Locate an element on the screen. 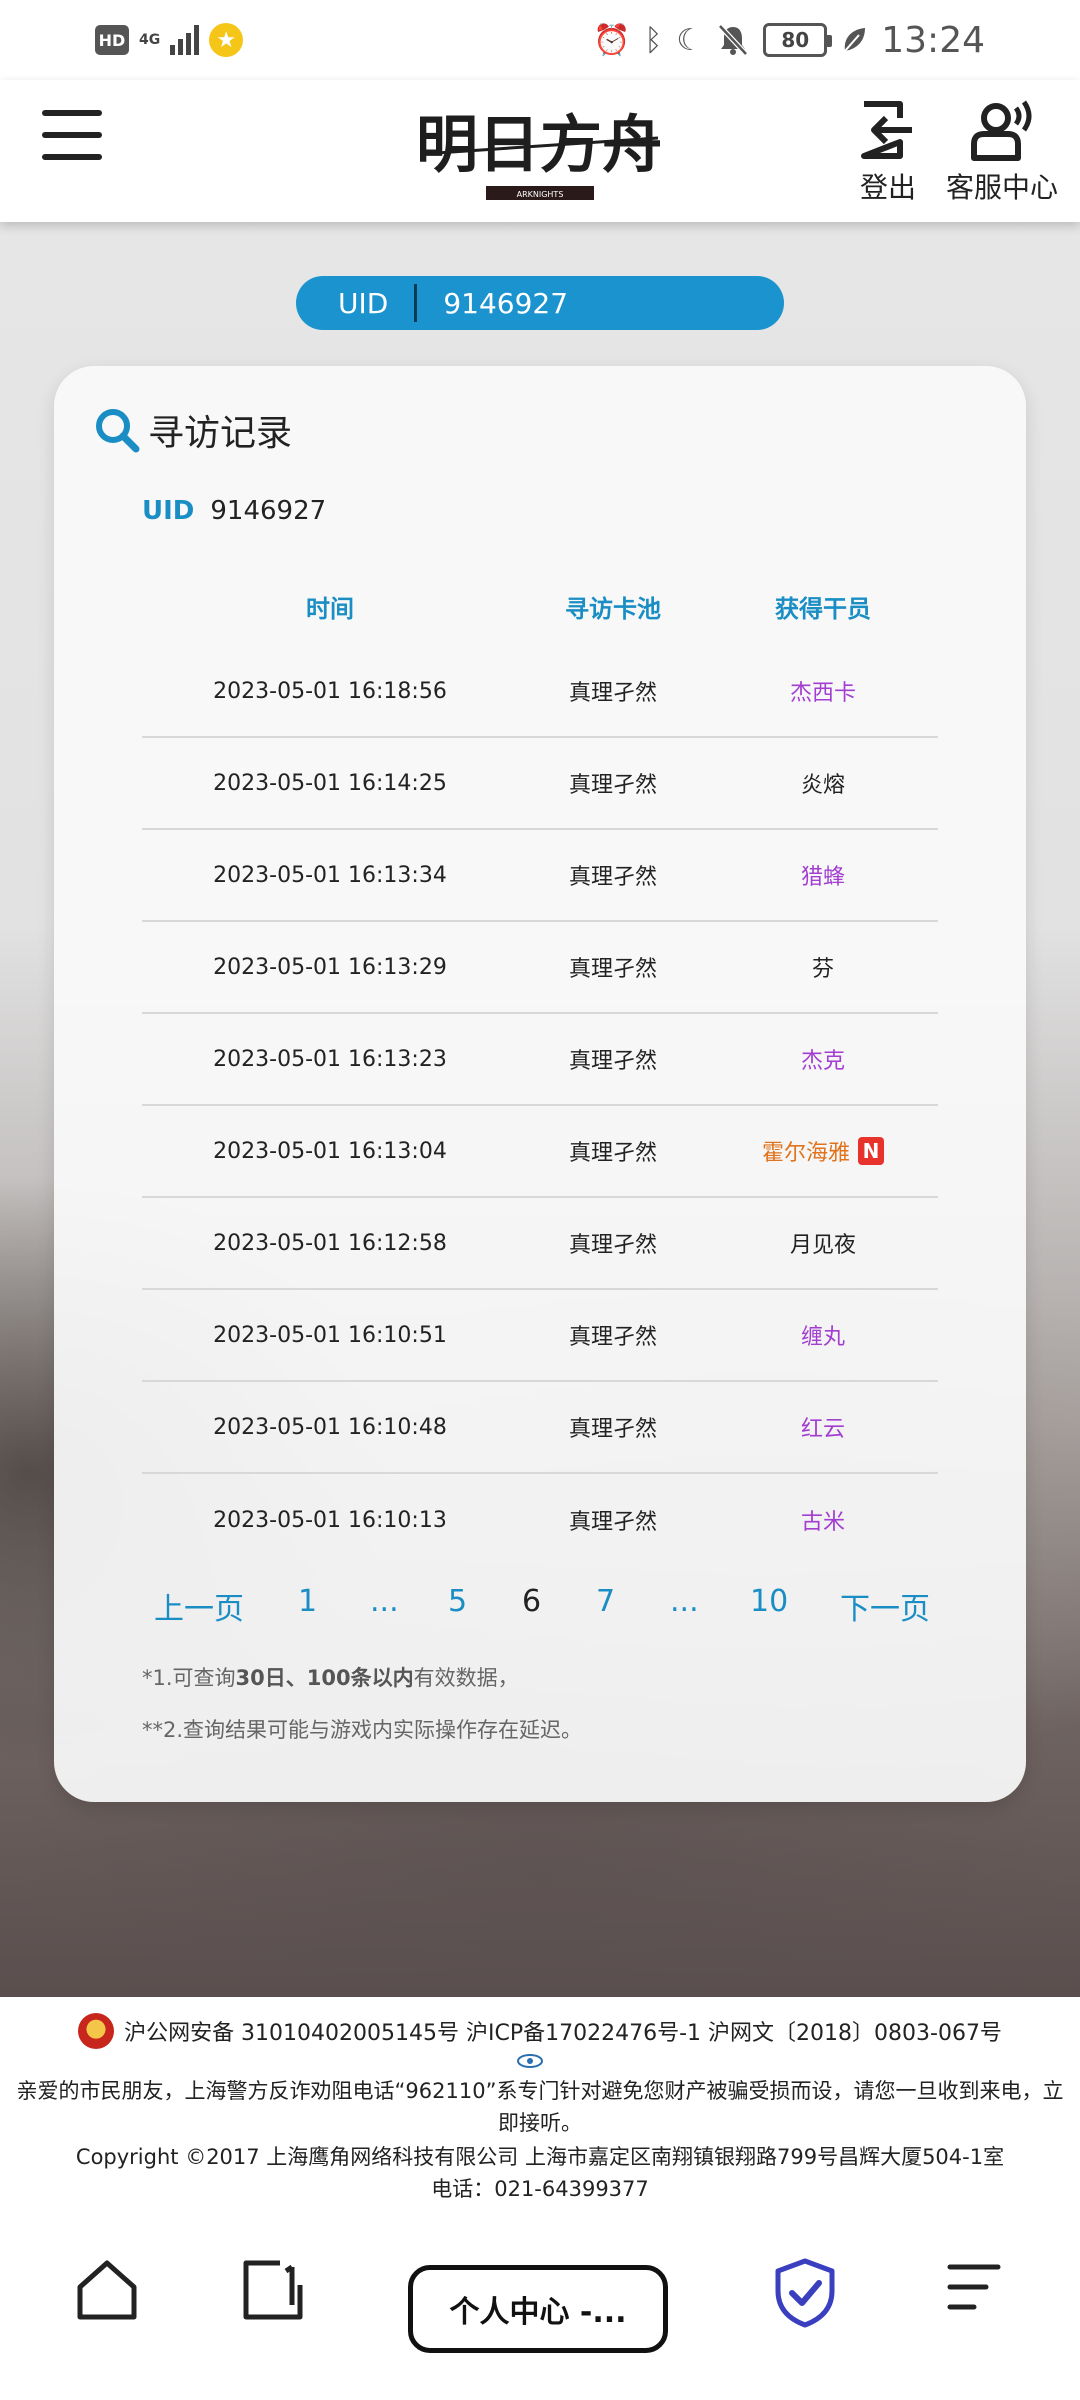 The height and width of the screenshot is (2400, 1080). pagination: 上一页 1 ... 5 6 7 ... 10 下一页 is located at coordinates (540, 1609).